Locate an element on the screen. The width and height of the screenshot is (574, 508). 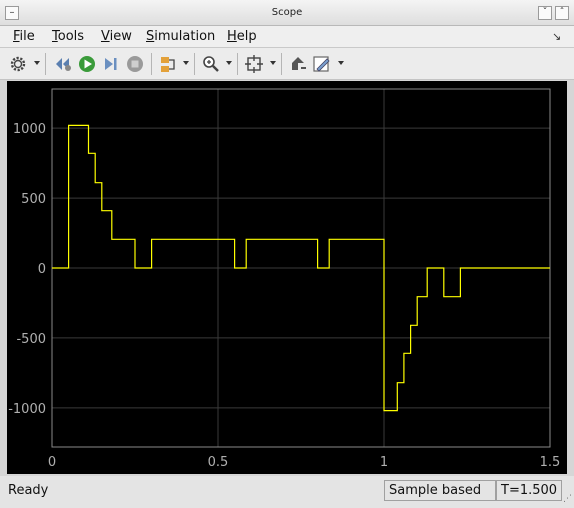
y-tick-label: -1000 is located at coordinates (27, 409).